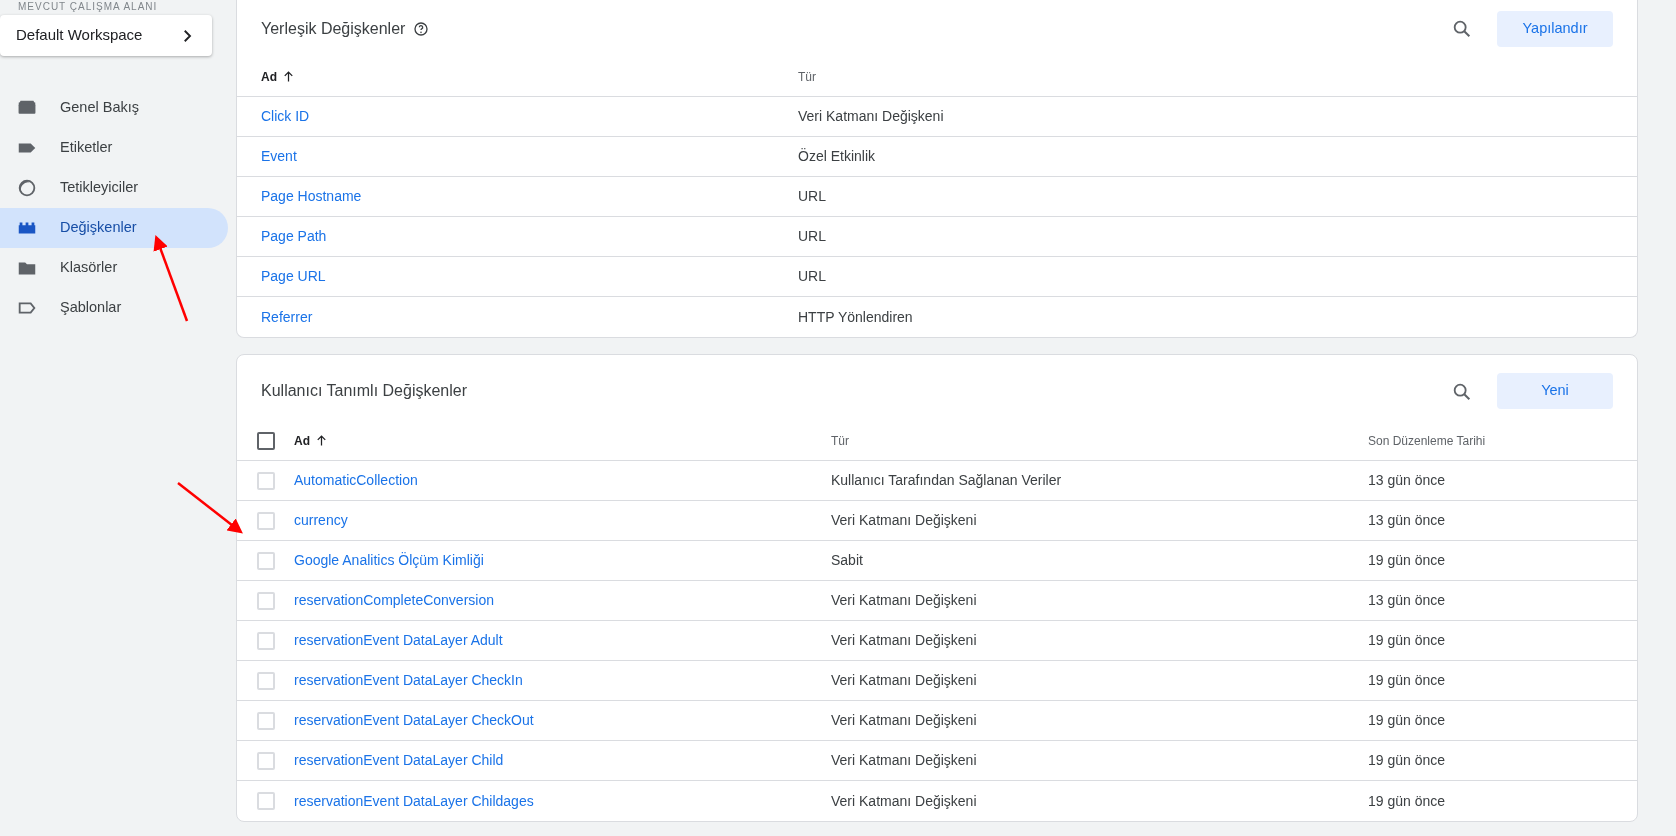 Image resolution: width=1676 pixels, height=836 pixels. Describe the element at coordinates (210, 508) in the screenshot. I see `annotation-arrow` at that location.